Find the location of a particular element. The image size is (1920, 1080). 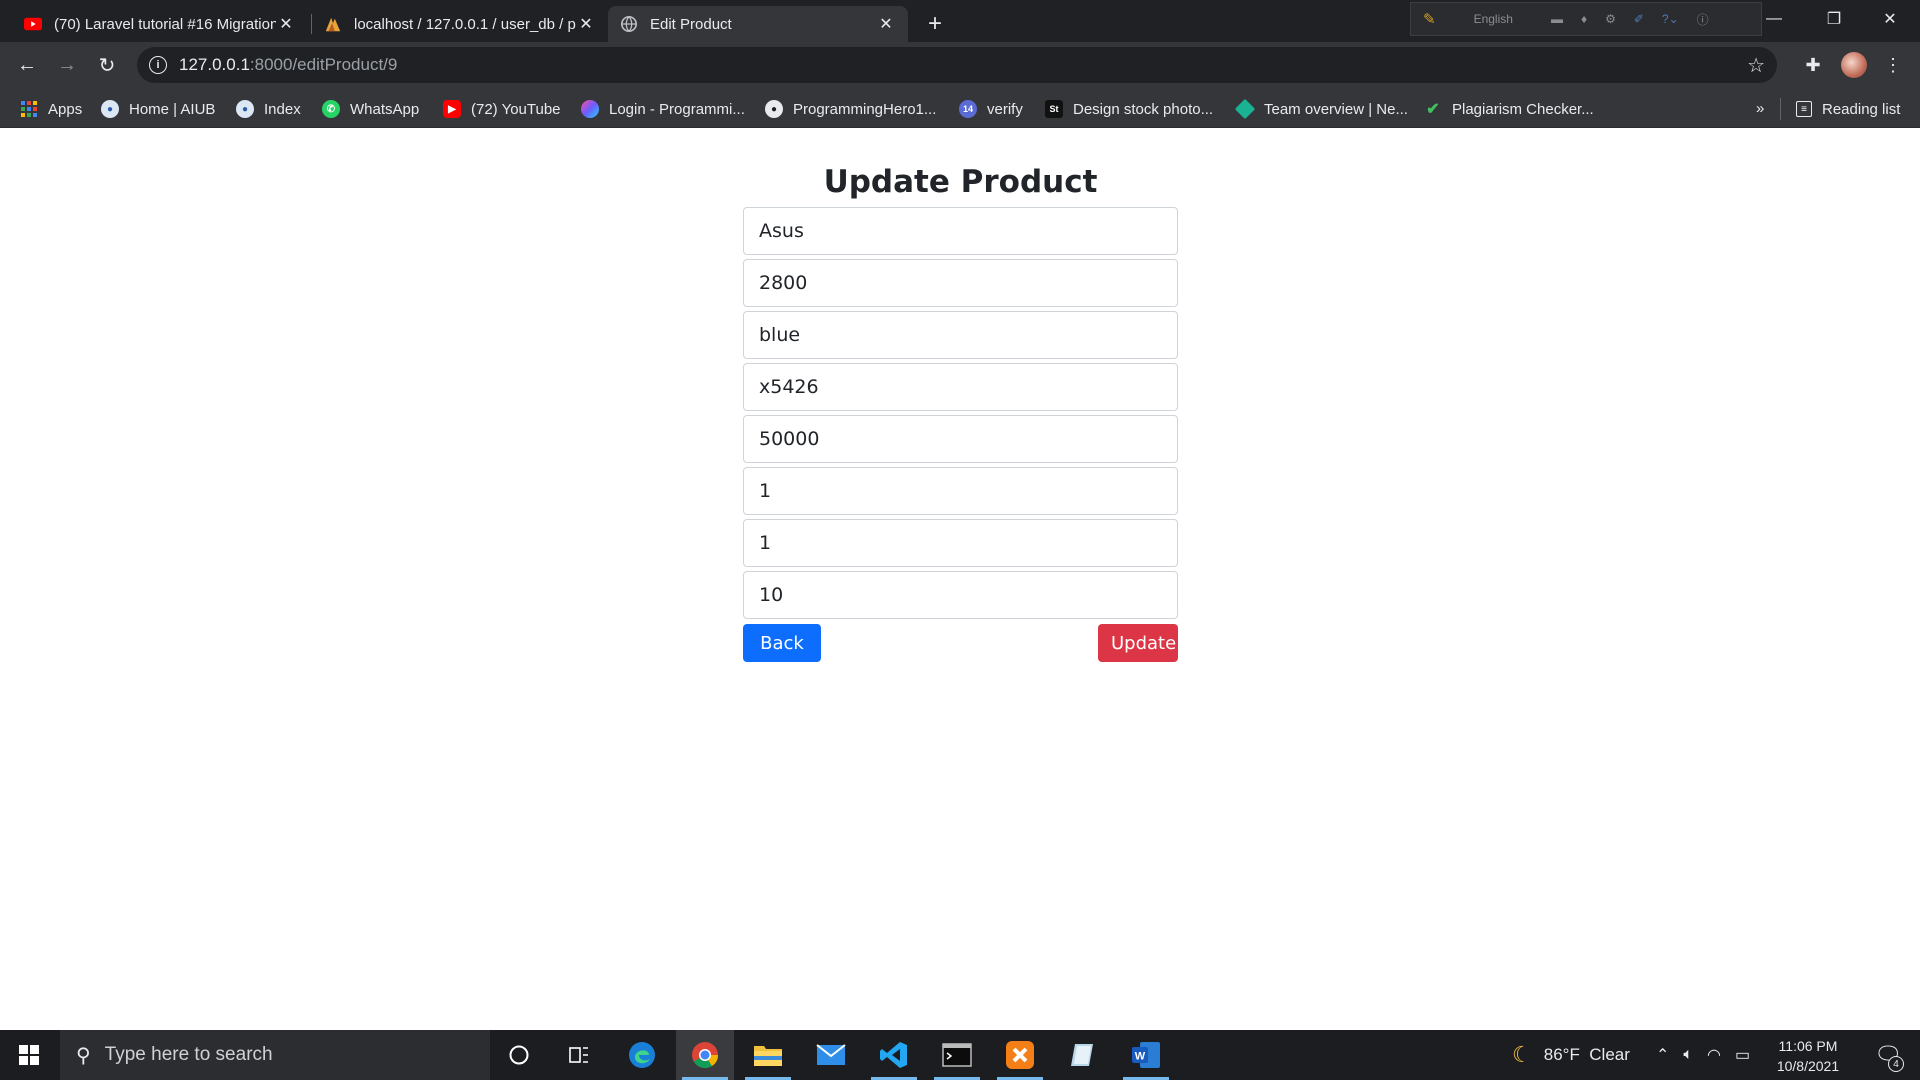

forward-arrow-icon: → is located at coordinates (67, 65).